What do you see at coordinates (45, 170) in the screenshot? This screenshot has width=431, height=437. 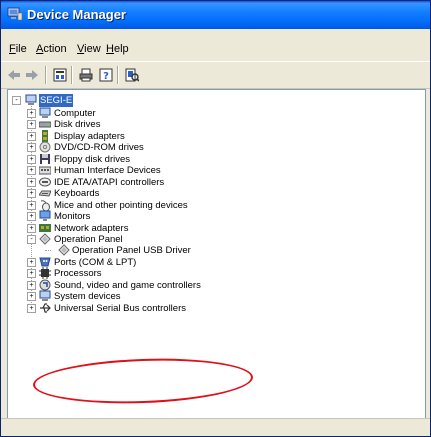 I see `hid-icon` at bounding box center [45, 170].